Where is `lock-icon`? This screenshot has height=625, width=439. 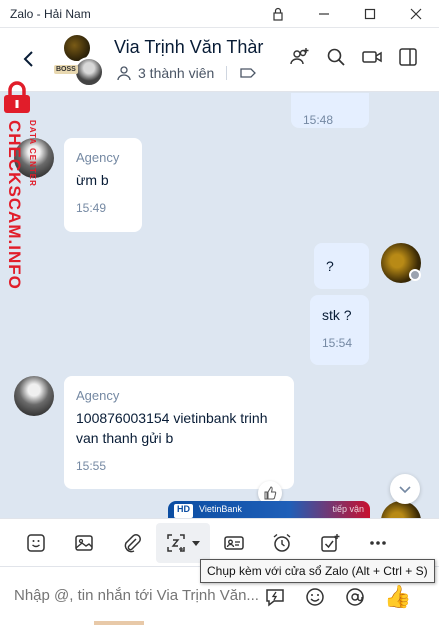
lock-icon is located at coordinates (278, 14).